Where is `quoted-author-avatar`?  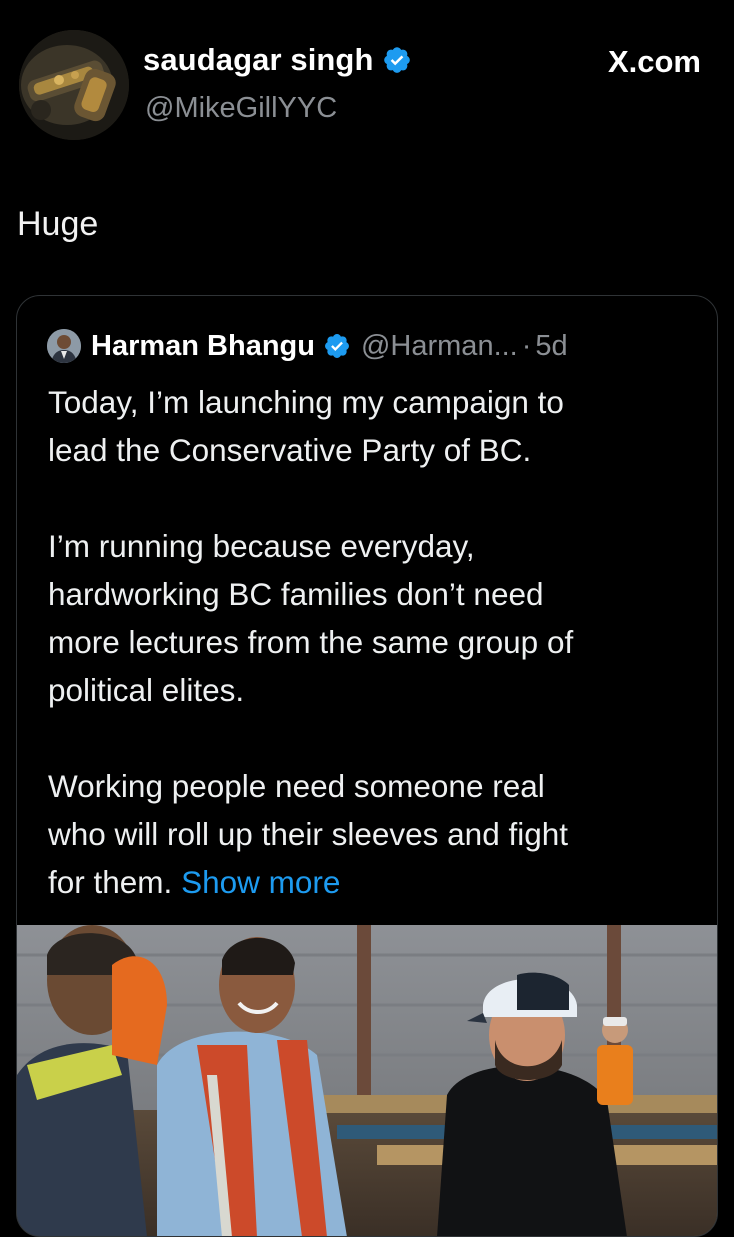 quoted-author-avatar is located at coordinates (64, 346).